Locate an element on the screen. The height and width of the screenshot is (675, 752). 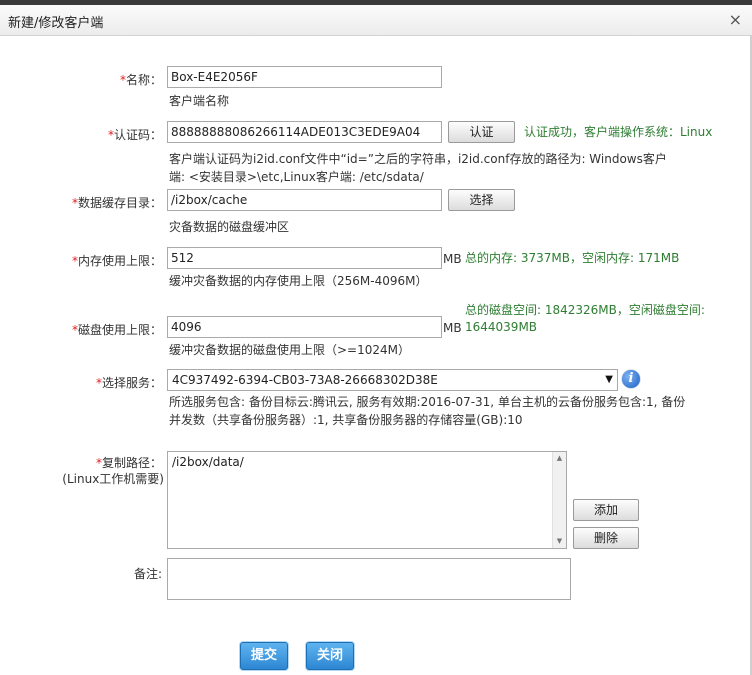
remark-input is located at coordinates (369, 579).